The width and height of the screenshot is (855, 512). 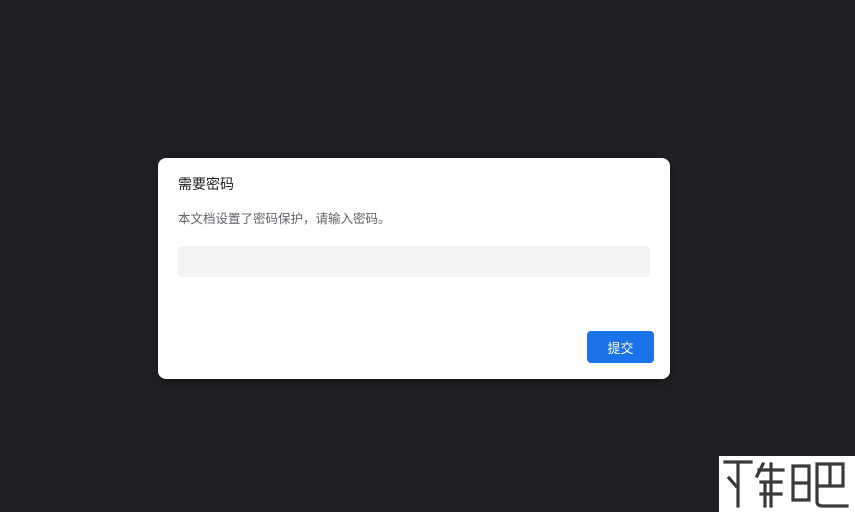 What do you see at coordinates (284, 218) in the screenshot?
I see `dialog-message: 本文档设置了密码保护，请输入密码。` at bounding box center [284, 218].